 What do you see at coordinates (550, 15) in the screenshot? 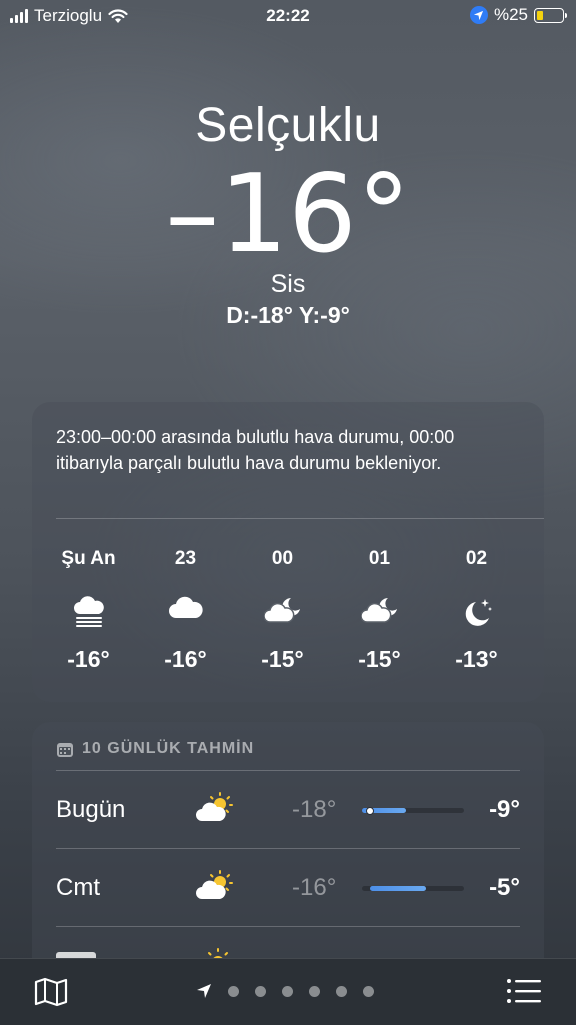
I see `battery-icon` at bounding box center [550, 15].